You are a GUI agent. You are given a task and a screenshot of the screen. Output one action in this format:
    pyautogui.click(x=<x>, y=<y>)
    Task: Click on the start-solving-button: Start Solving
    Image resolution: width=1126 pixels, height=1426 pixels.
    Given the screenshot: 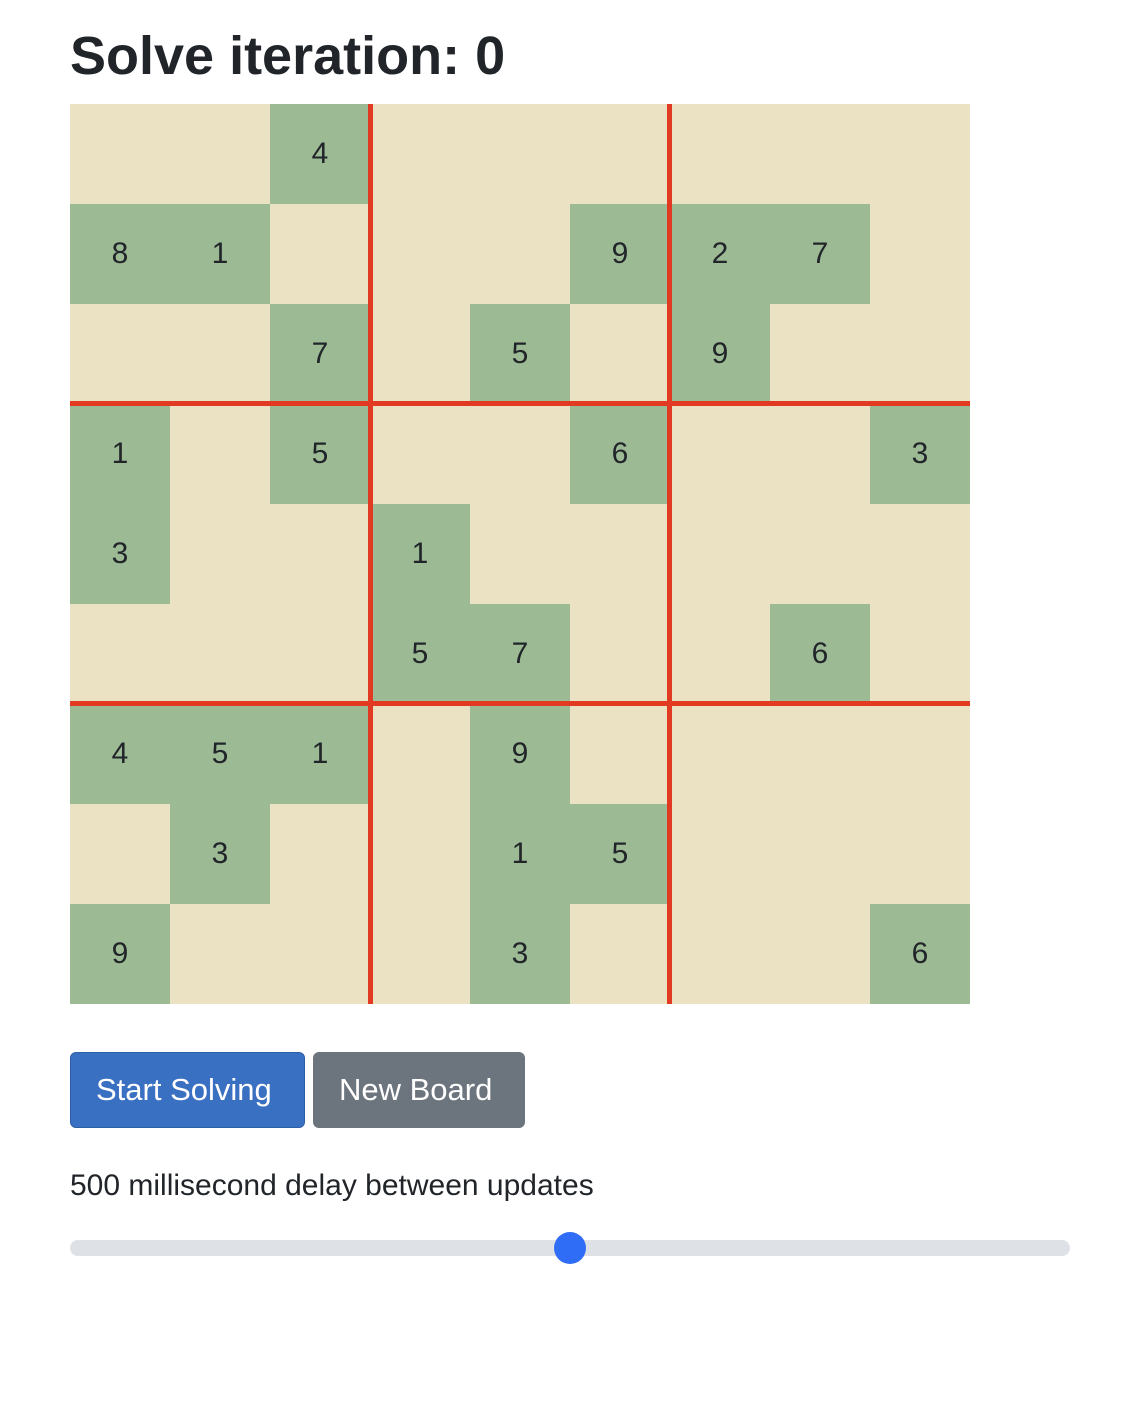 What is the action you would take?
    pyautogui.click(x=187, y=1090)
    